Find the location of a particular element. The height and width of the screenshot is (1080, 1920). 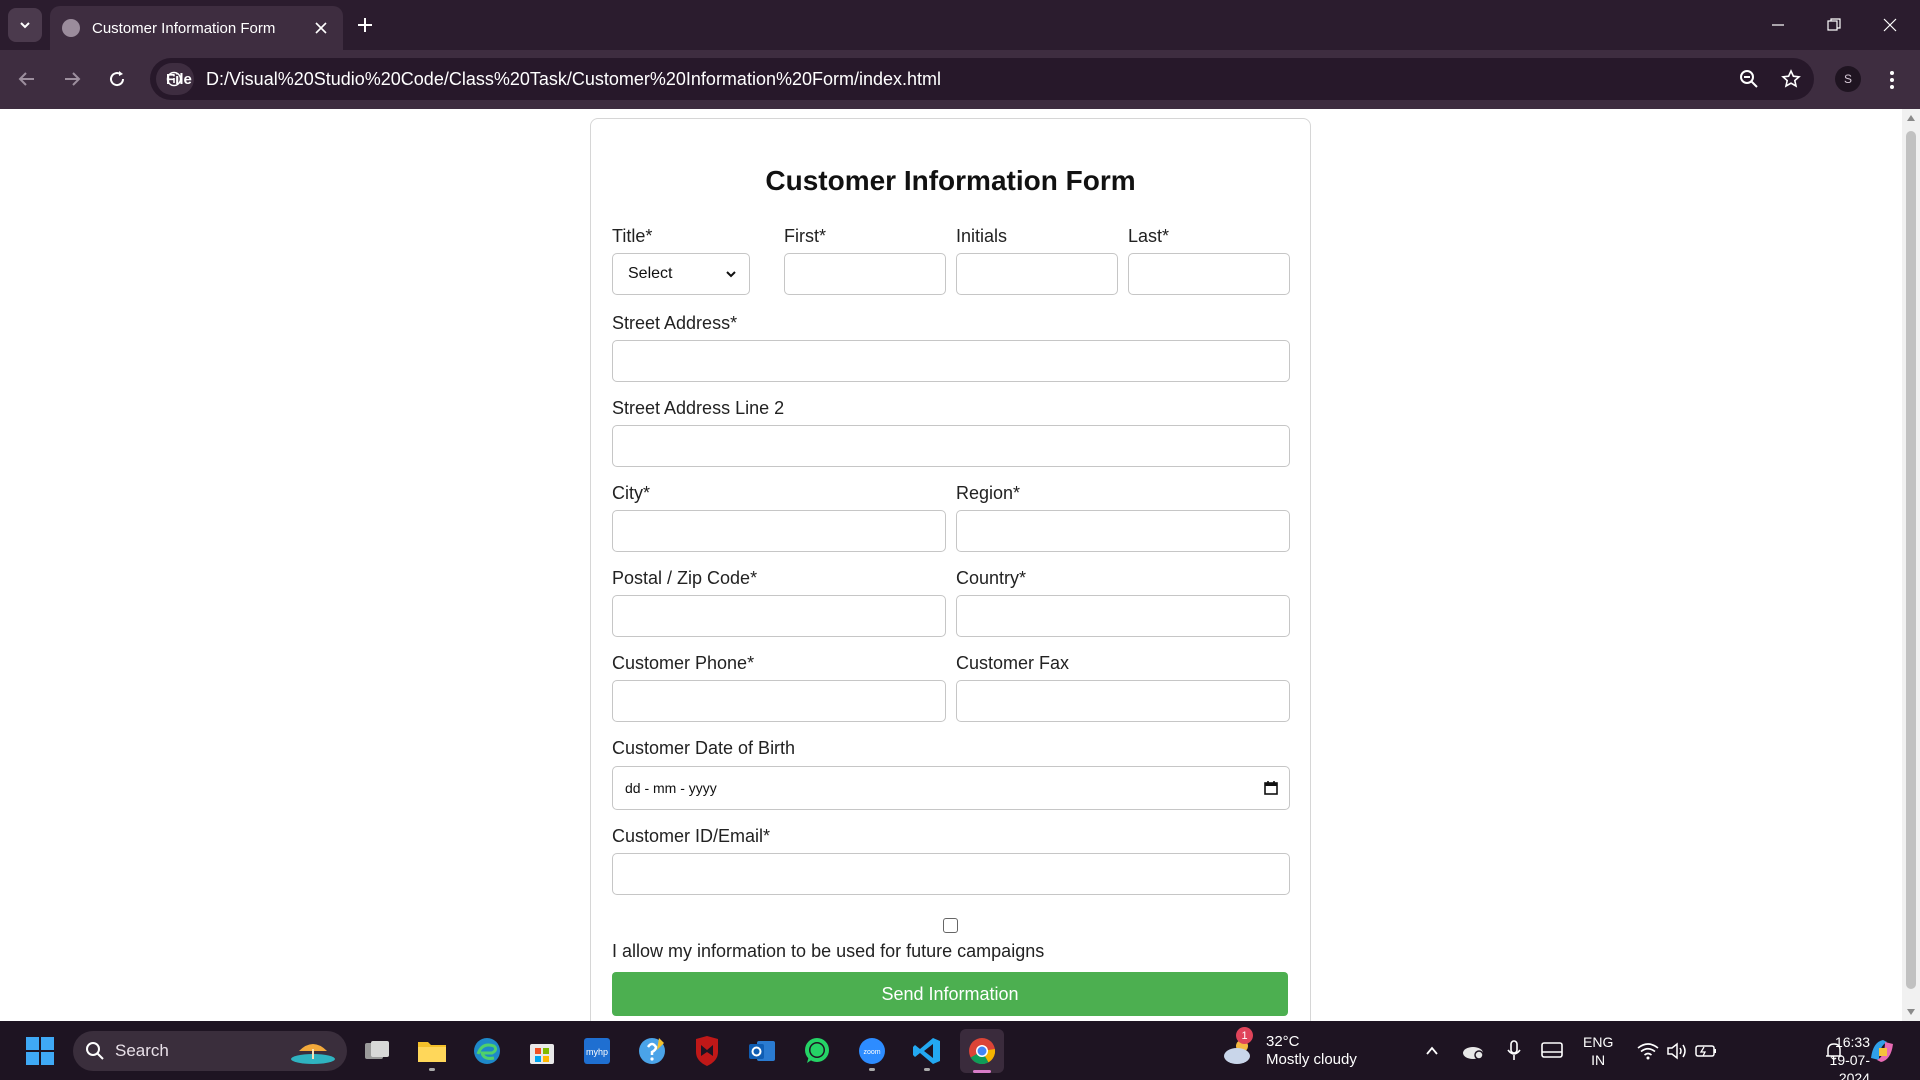

microphone-icon is located at coordinates (1514, 1051).